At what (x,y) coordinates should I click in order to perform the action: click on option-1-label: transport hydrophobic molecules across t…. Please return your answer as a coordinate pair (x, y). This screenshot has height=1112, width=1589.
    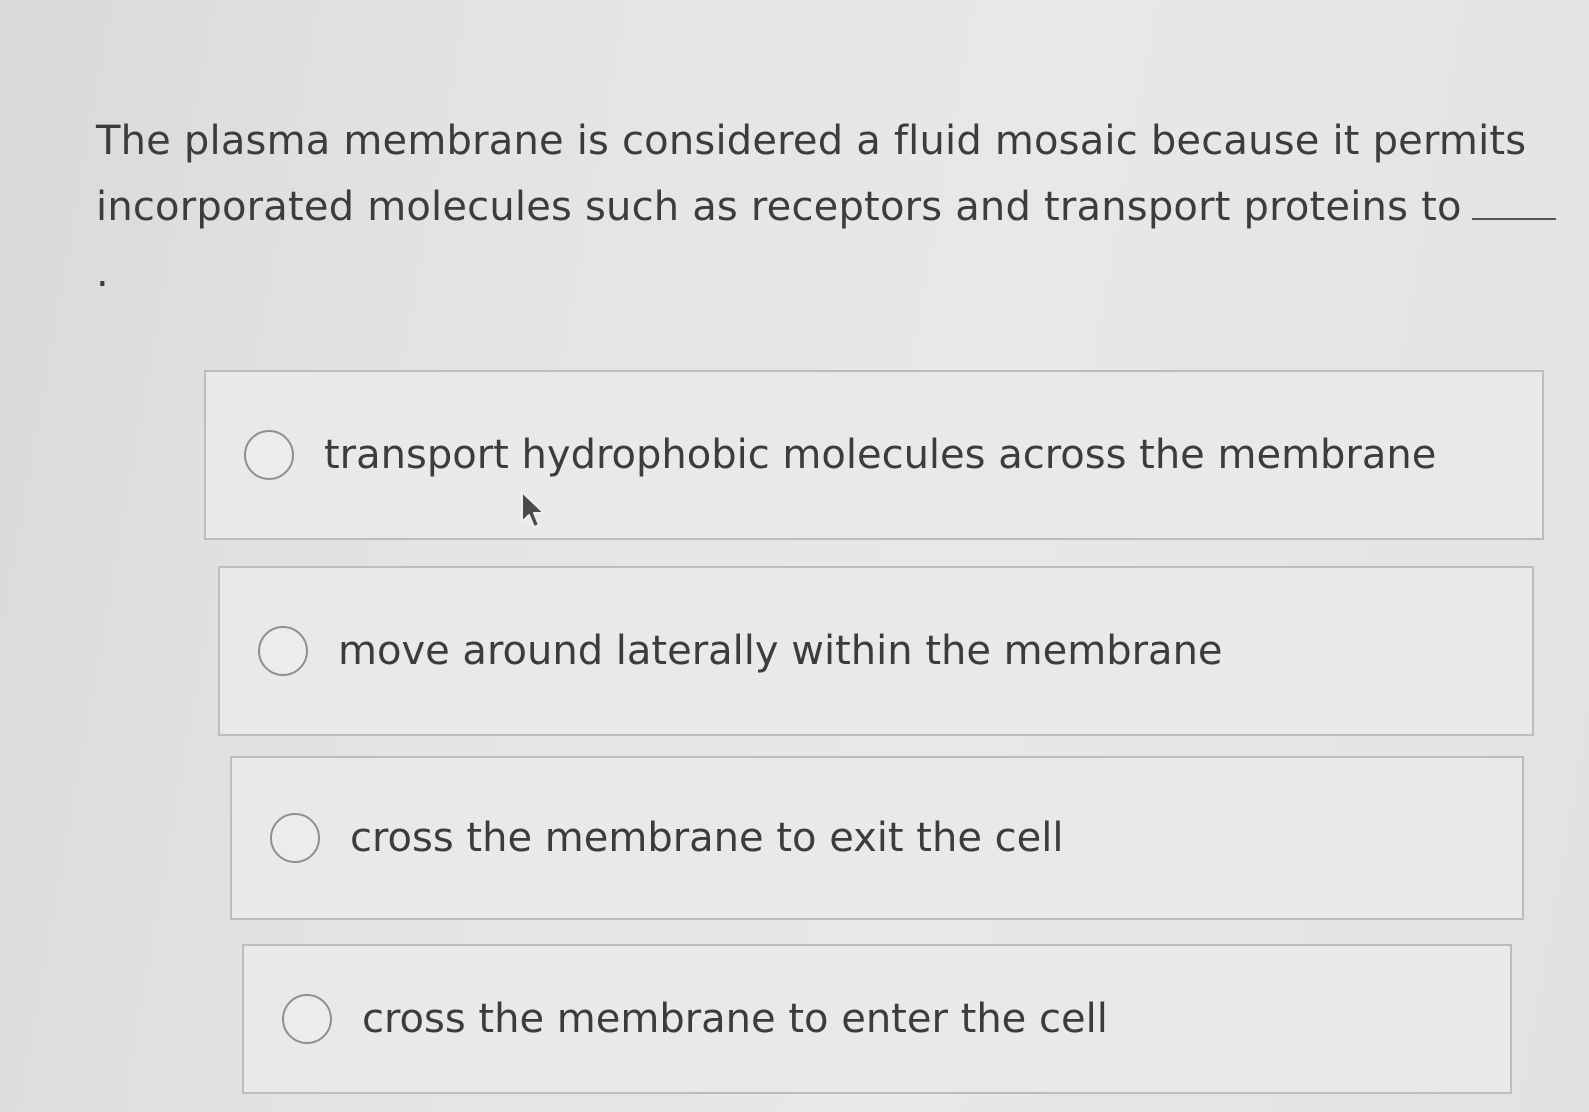
    Looking at the image, I should click on (880, 455).